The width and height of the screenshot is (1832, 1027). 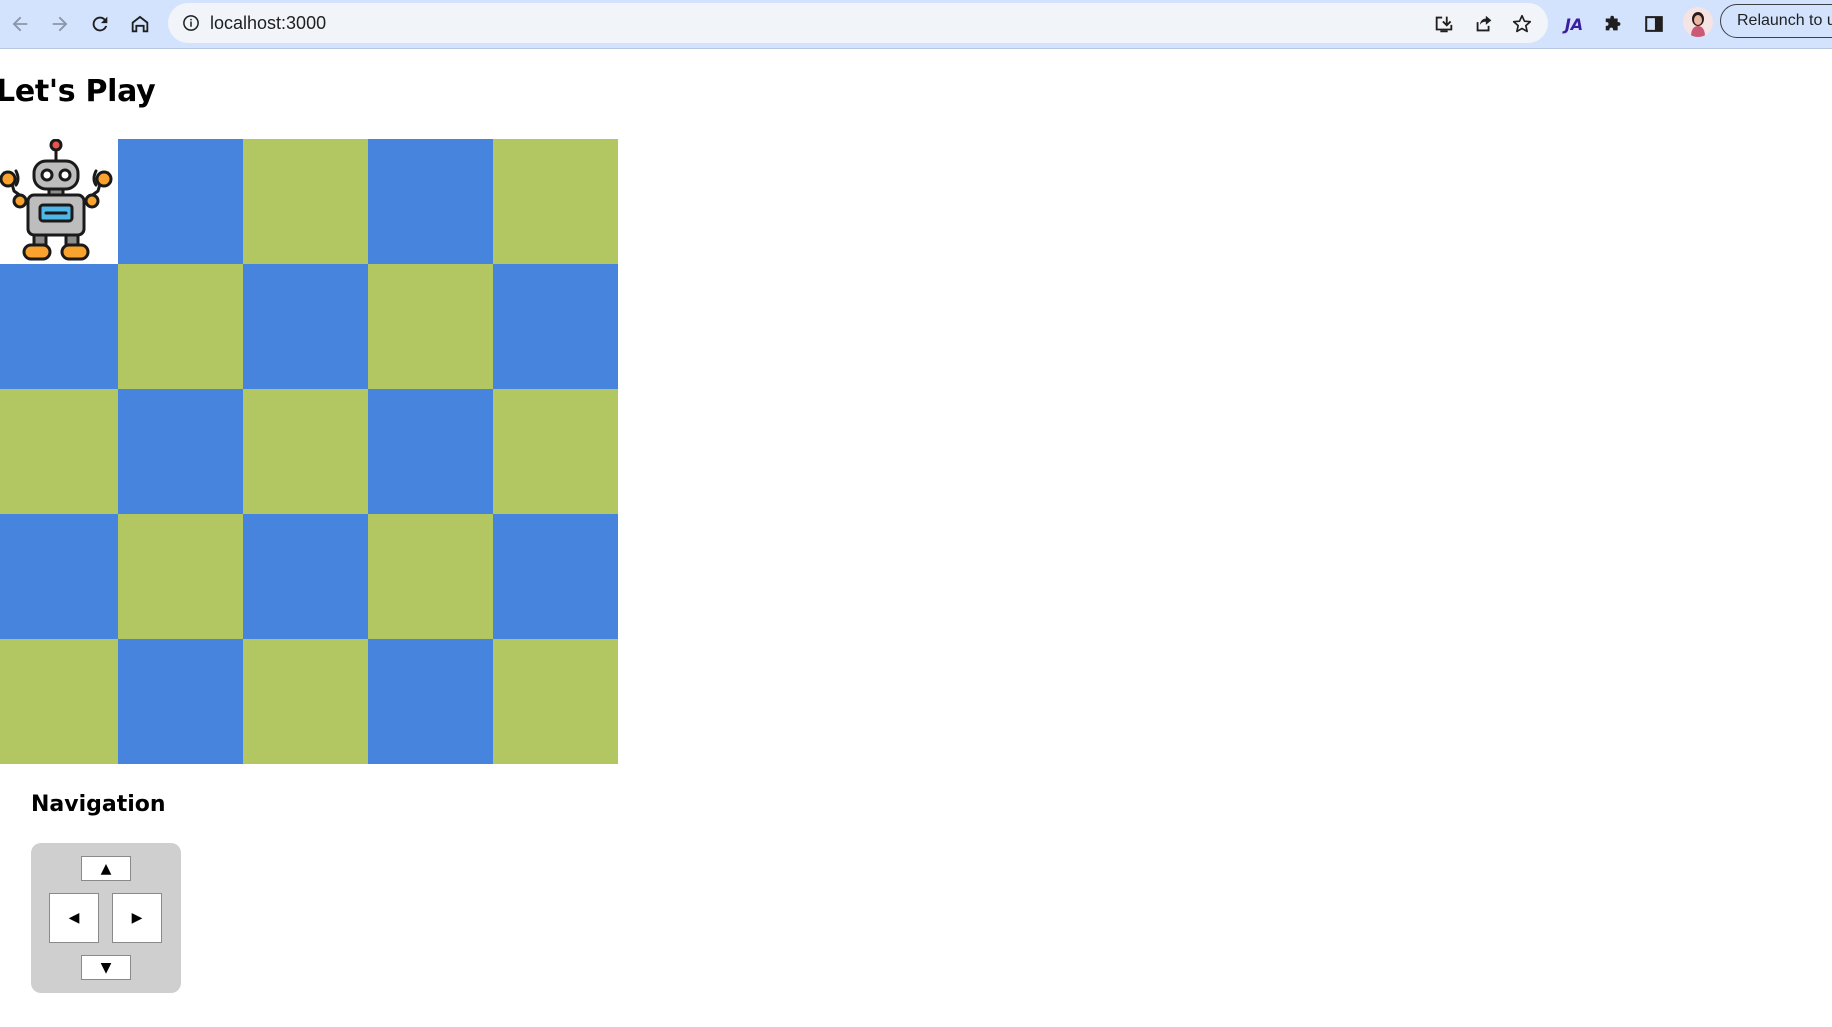 I want to click on move-left-button: ◀, so click(x=74, y=918).